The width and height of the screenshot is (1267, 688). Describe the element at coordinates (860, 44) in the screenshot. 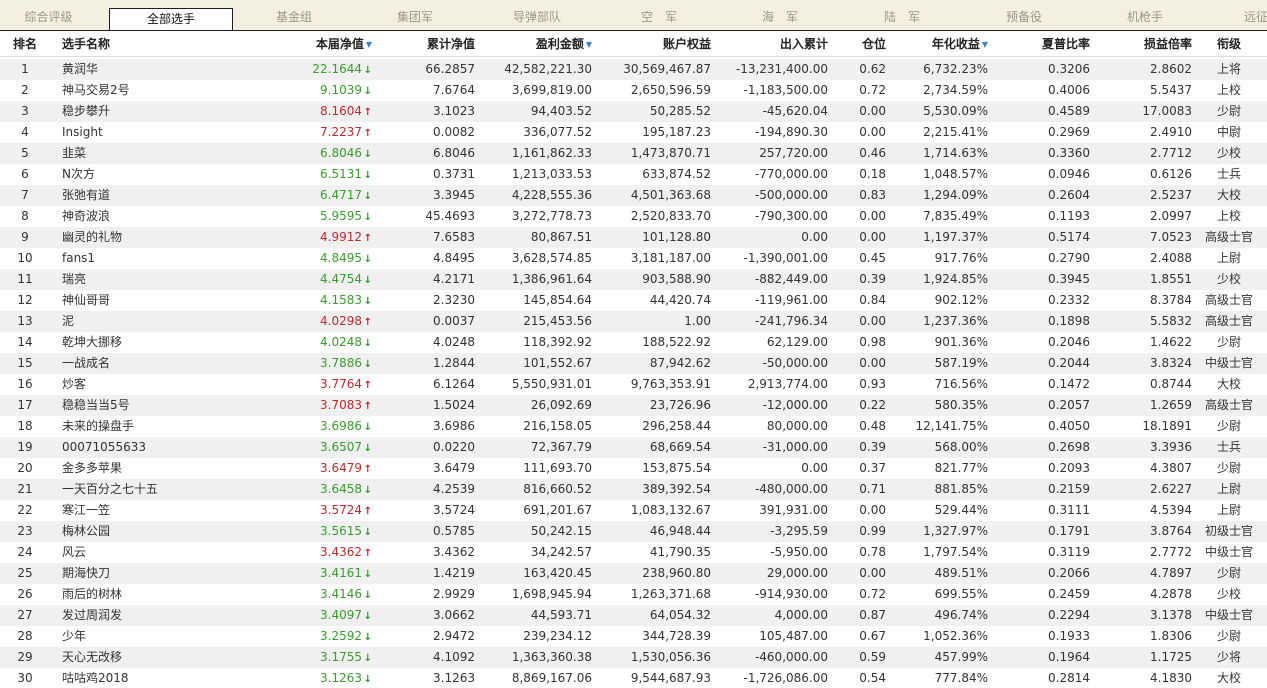

I see `header-position: 仓位` at that location.